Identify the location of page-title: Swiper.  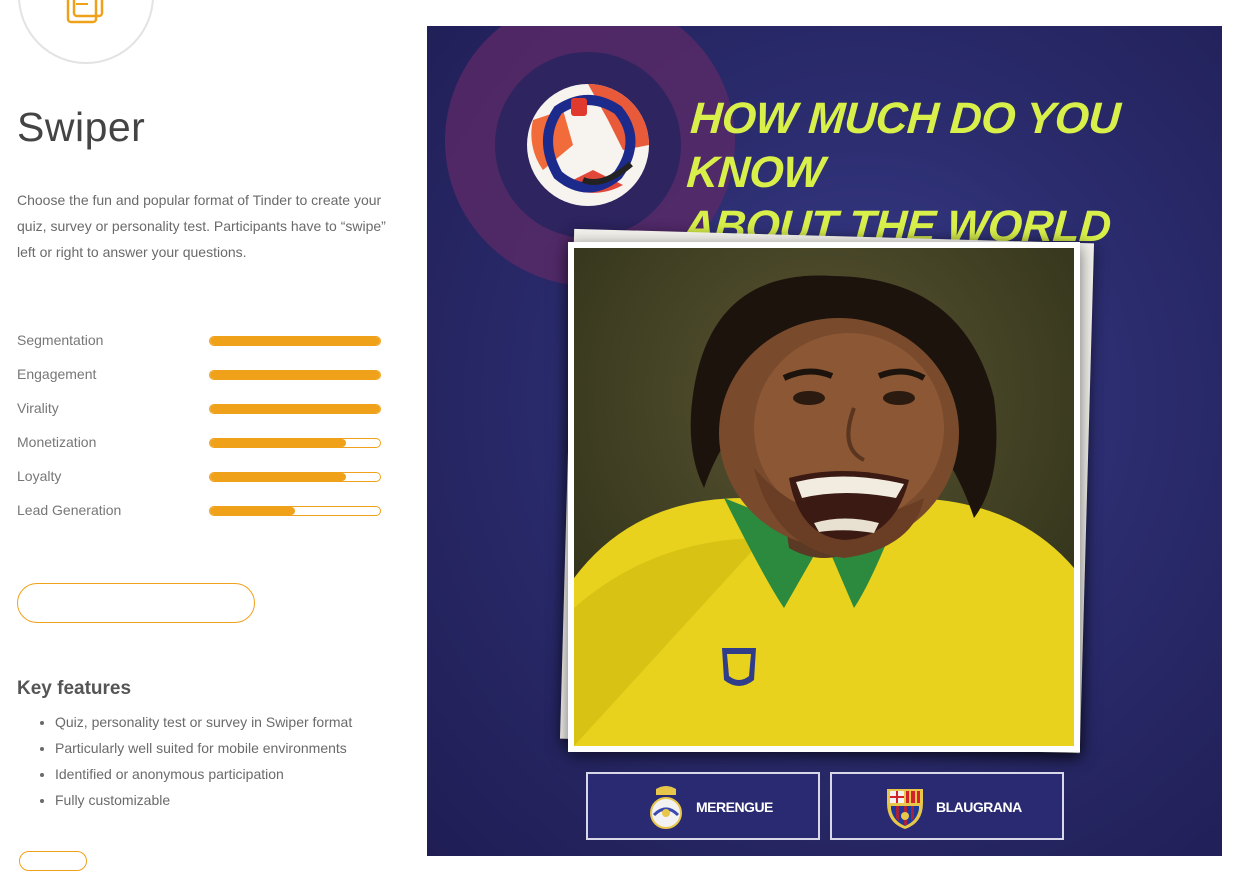
(81, 127).